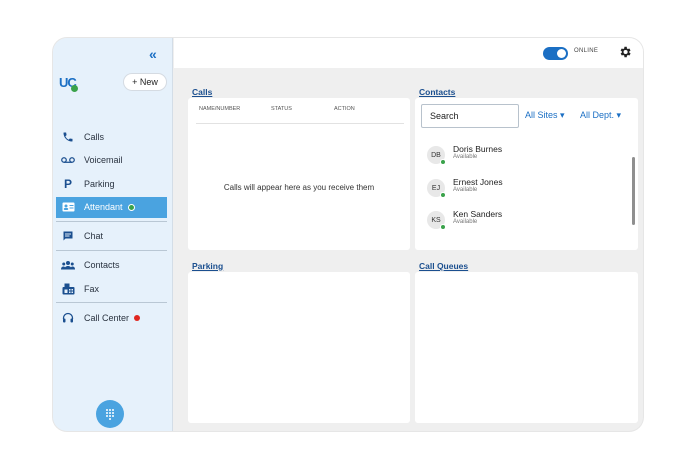 This screenshot has height=470, width=696. Describe the element at coordinates (545, 115) in the screenshot. I see `filter-sites-dropdown: All Sites ▾` at that location.